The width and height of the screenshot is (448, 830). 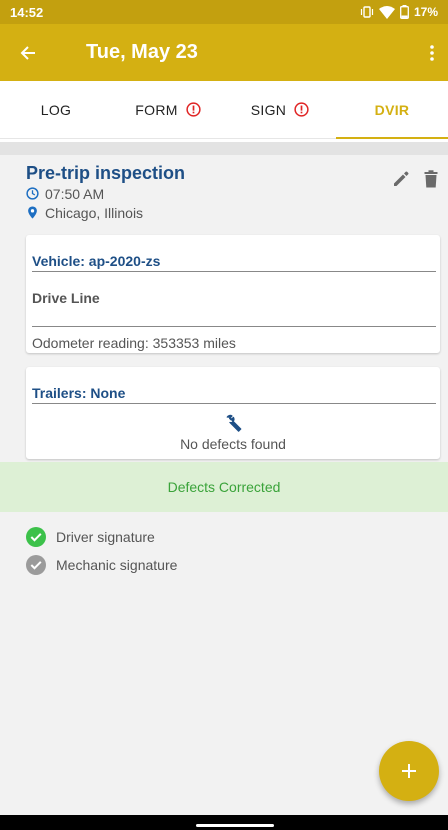 I want to click on defects-corrected-banner: Defects Corrected, so click(x=224, y=487).